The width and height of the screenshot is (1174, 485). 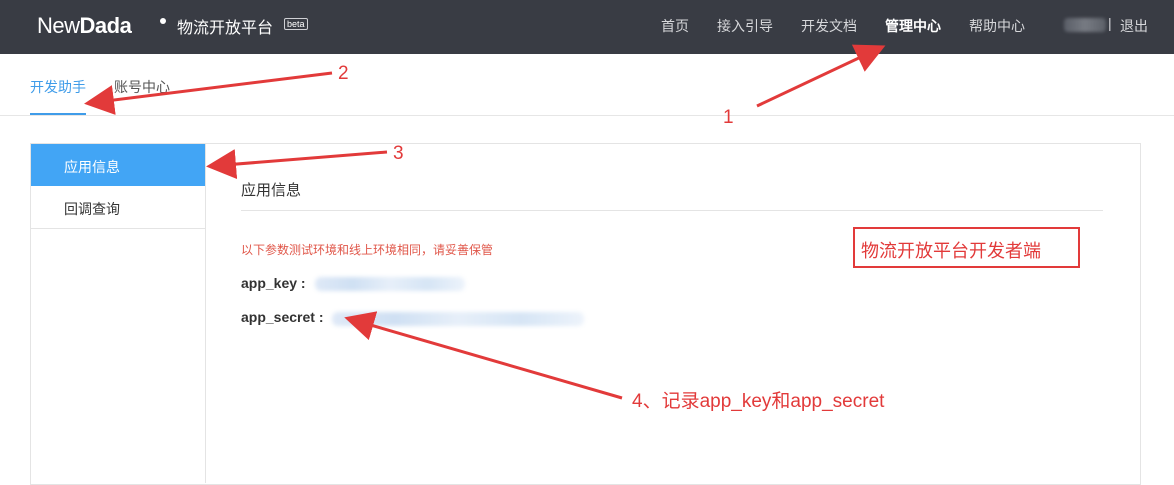 What do you see at coordinates (282, 317) in the screenshot?
I see `app-secret-label: app_secret :` at bounding box center [282, 317].